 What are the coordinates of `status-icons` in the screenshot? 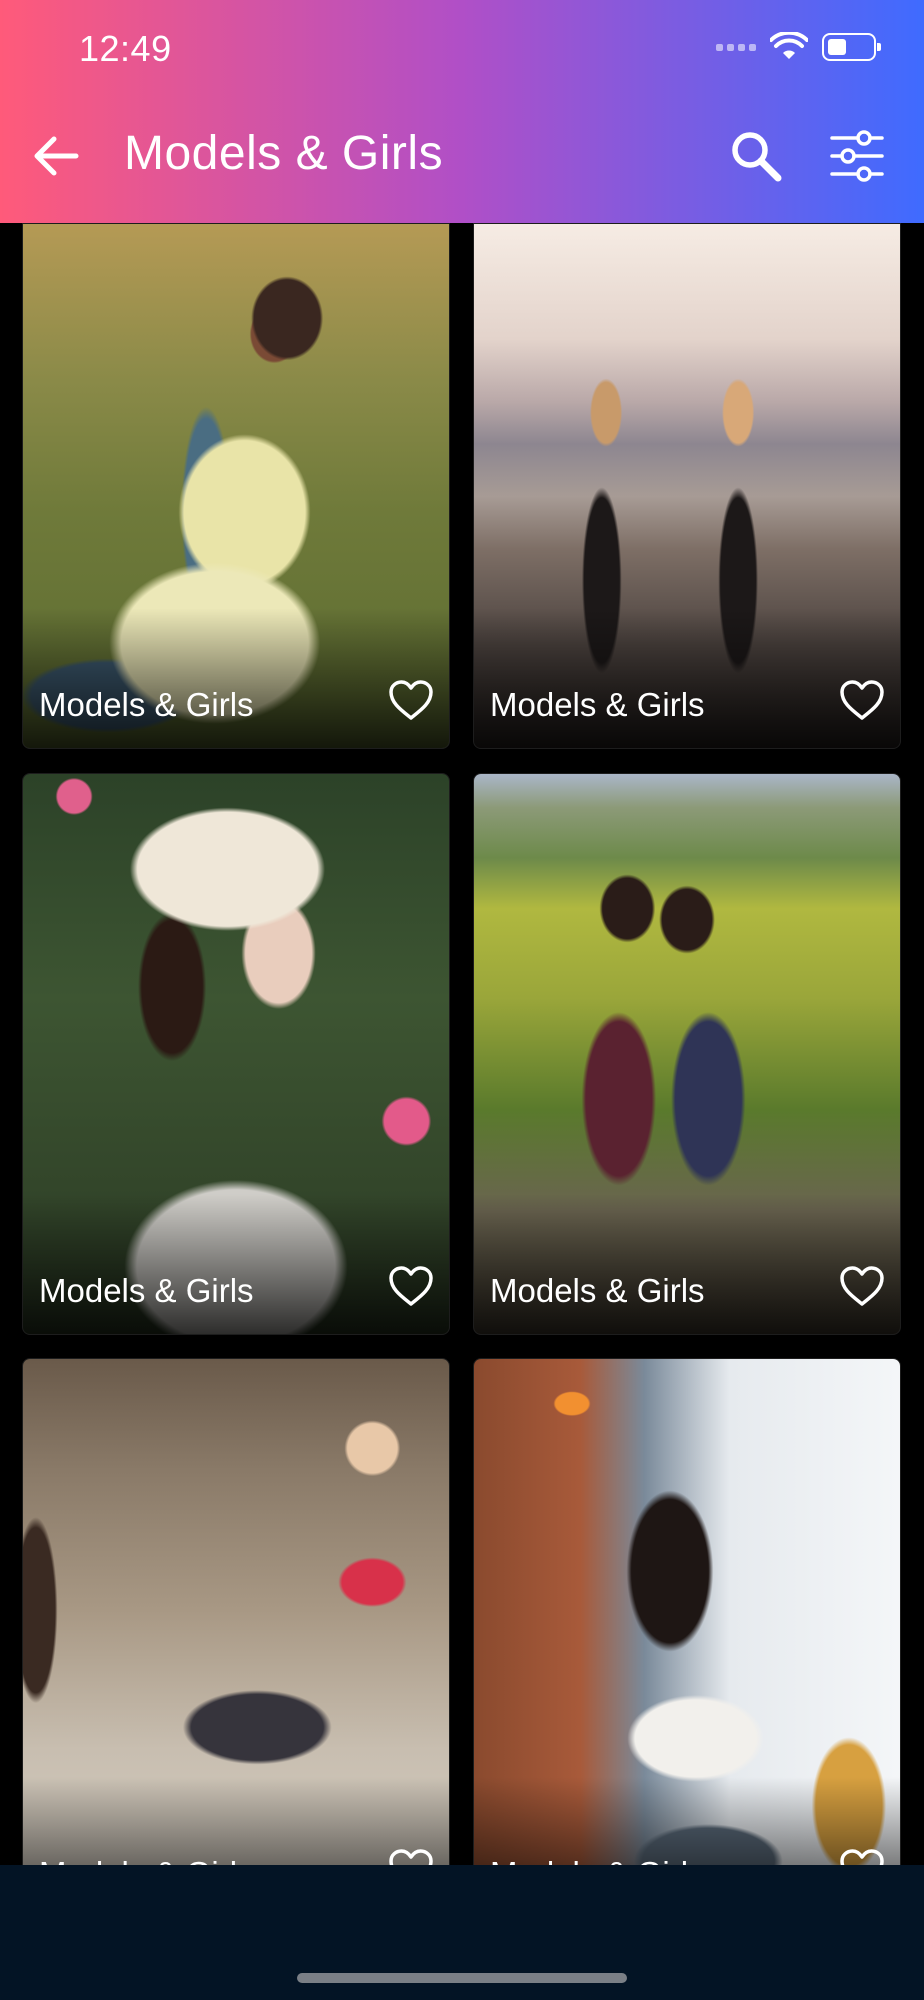 It's located at (798, 47).